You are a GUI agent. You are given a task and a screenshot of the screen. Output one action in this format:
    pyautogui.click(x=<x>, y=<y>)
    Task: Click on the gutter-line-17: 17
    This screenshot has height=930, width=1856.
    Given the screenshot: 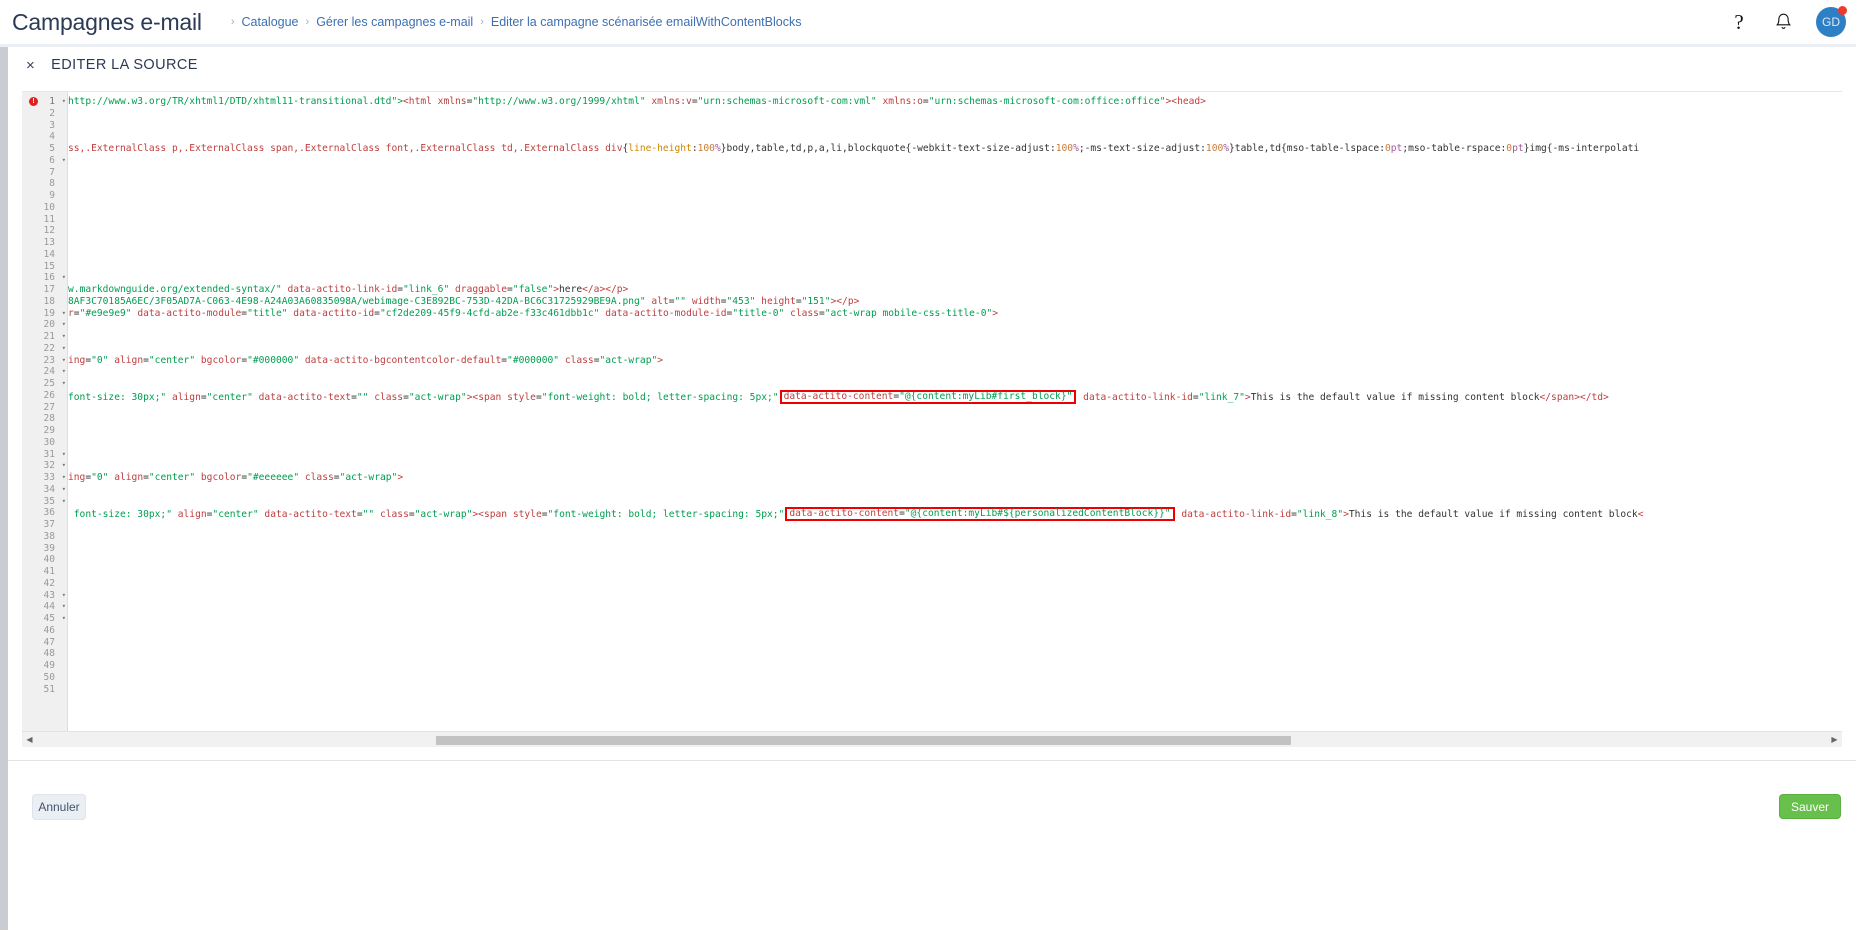 What is the action you would take?
    pyautogui.click(x=44, y=290)
    